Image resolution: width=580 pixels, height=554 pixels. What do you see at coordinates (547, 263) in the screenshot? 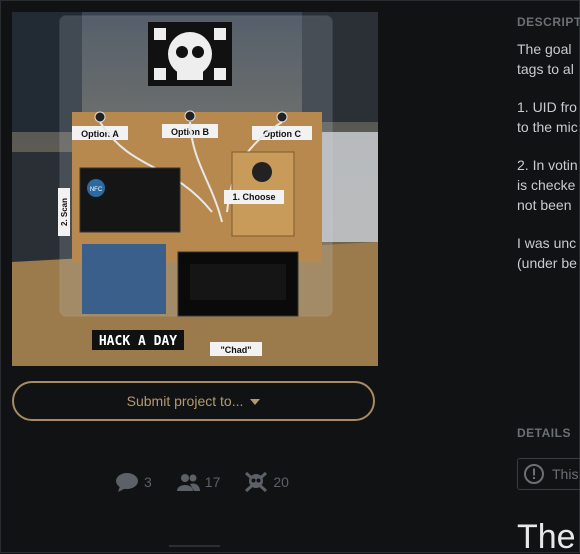
I see `description-line: (under be` at bounding box center [547, 263].